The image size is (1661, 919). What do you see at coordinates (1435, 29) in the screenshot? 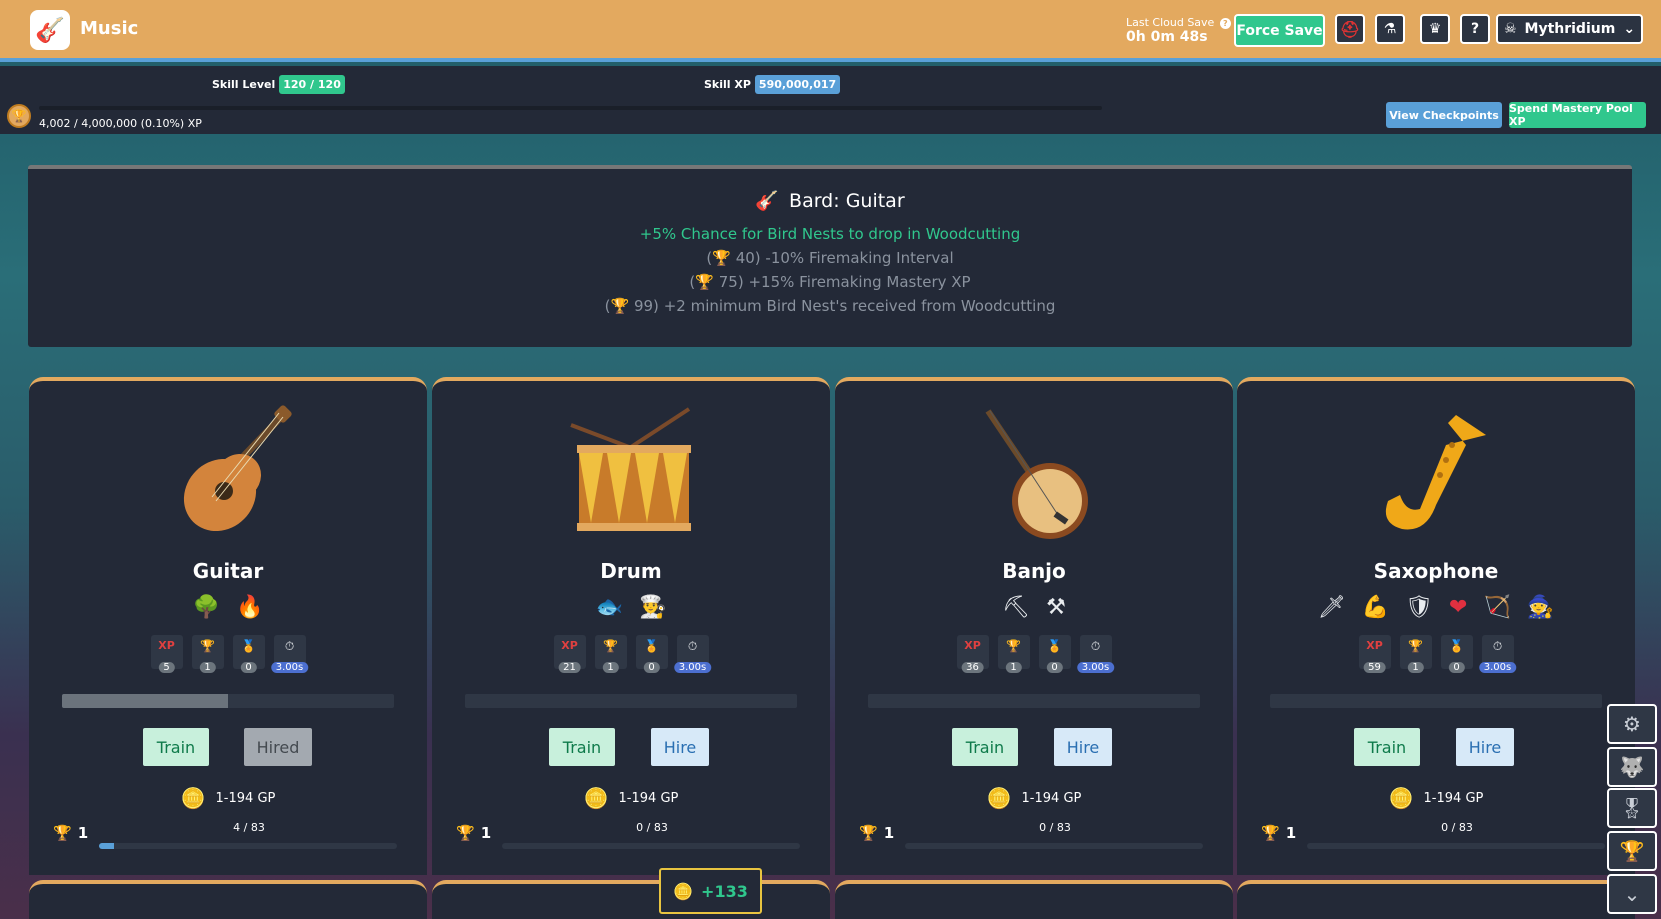
I see `crown-icon: ♛` at bounding box center [1435, 29].